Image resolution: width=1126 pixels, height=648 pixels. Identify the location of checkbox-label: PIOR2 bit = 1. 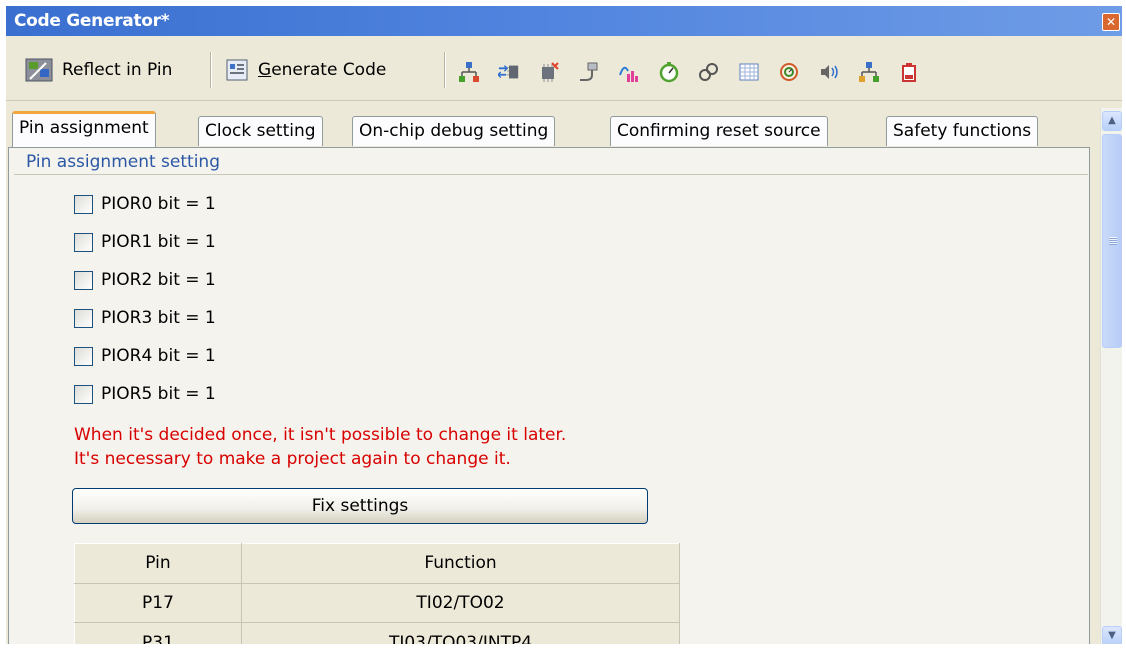
(158, 280).